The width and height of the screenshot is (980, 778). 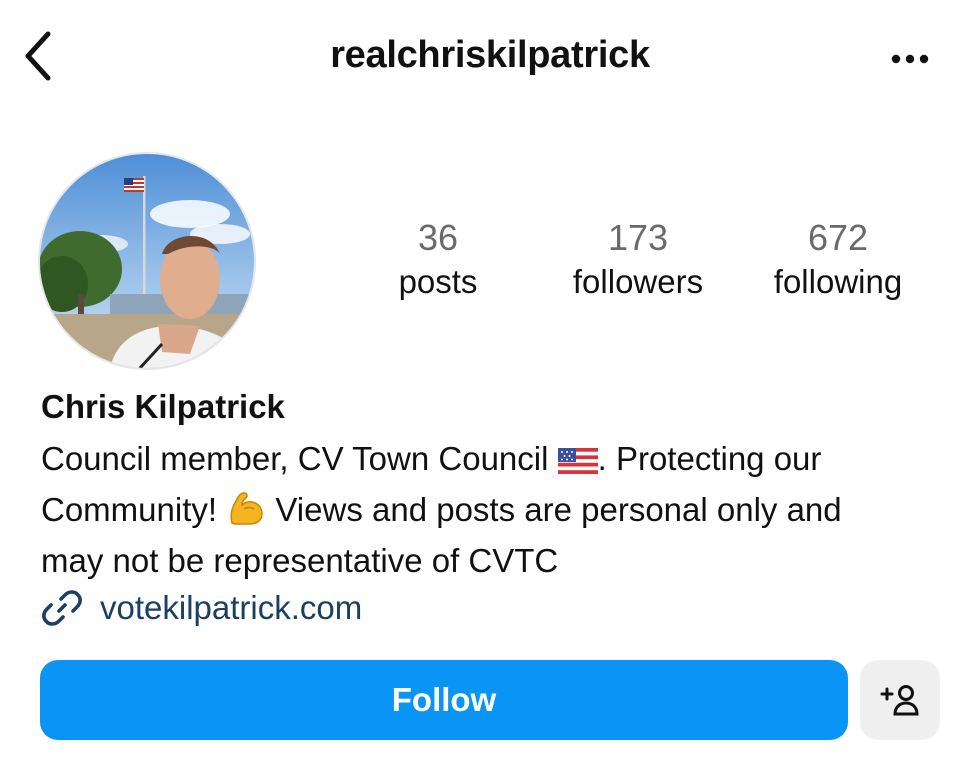 I want to click on profile-username: realchriskilpatrick, so click(x=490, y=55).